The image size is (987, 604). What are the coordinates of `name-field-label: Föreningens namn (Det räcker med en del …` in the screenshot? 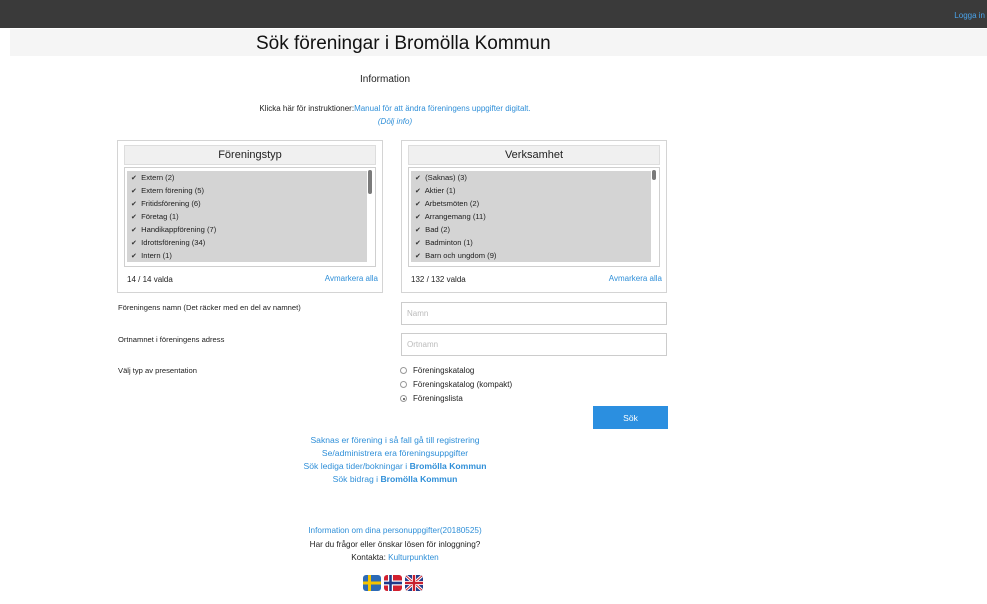 It's located at (209, 307).